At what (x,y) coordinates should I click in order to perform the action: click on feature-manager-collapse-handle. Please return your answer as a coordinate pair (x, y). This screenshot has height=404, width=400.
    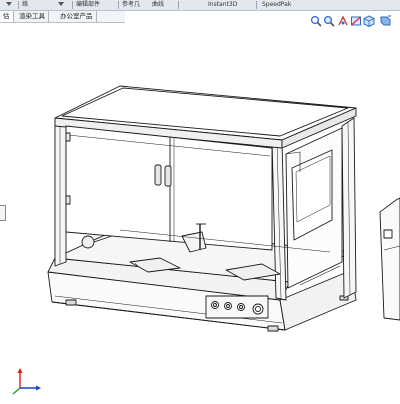
    Looking at the image, I should click on (3, 213).